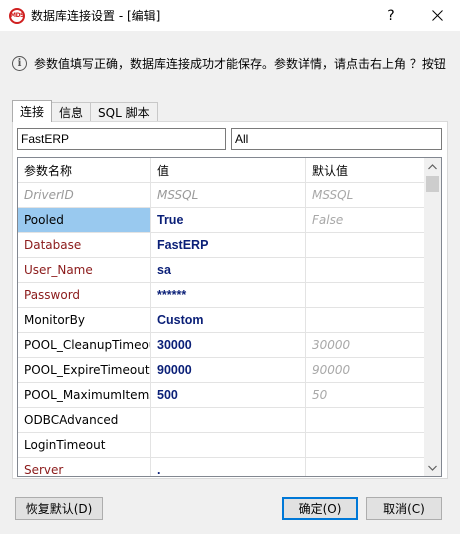 The width and height of the screenshot is (460, 534). Describe the element at coordinates (391, 15) in the screenshot. I see `help-button: ?` at that location.